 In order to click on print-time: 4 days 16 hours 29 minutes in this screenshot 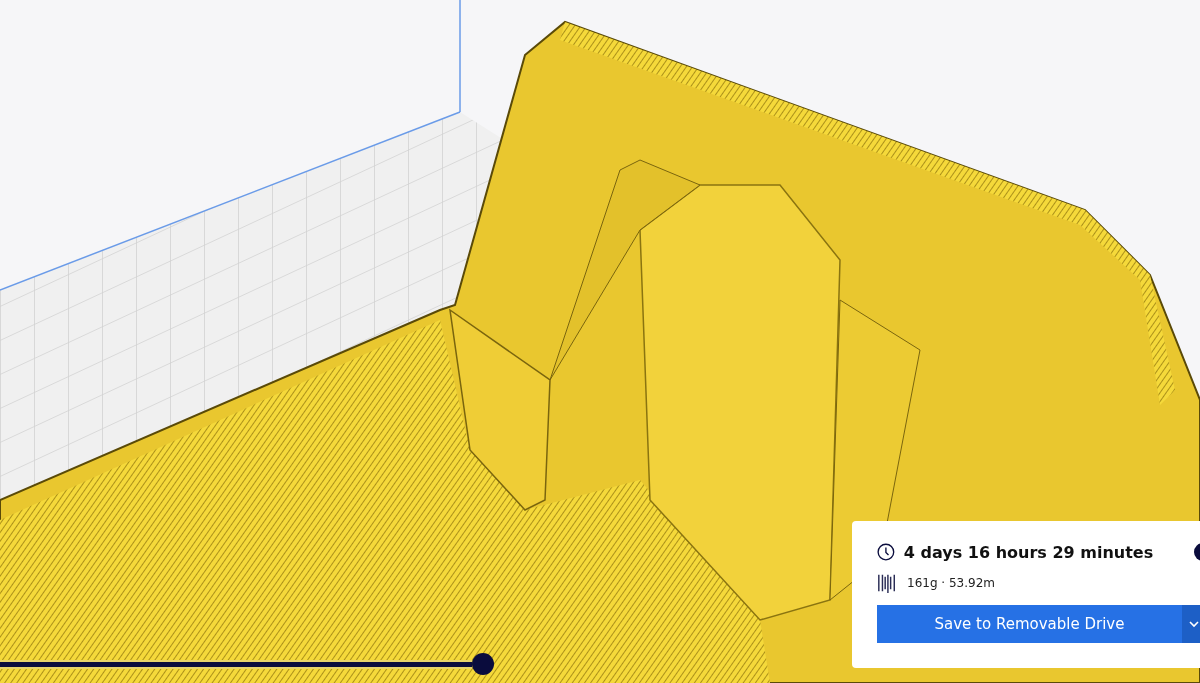, I will do `click(1028, 552)`.